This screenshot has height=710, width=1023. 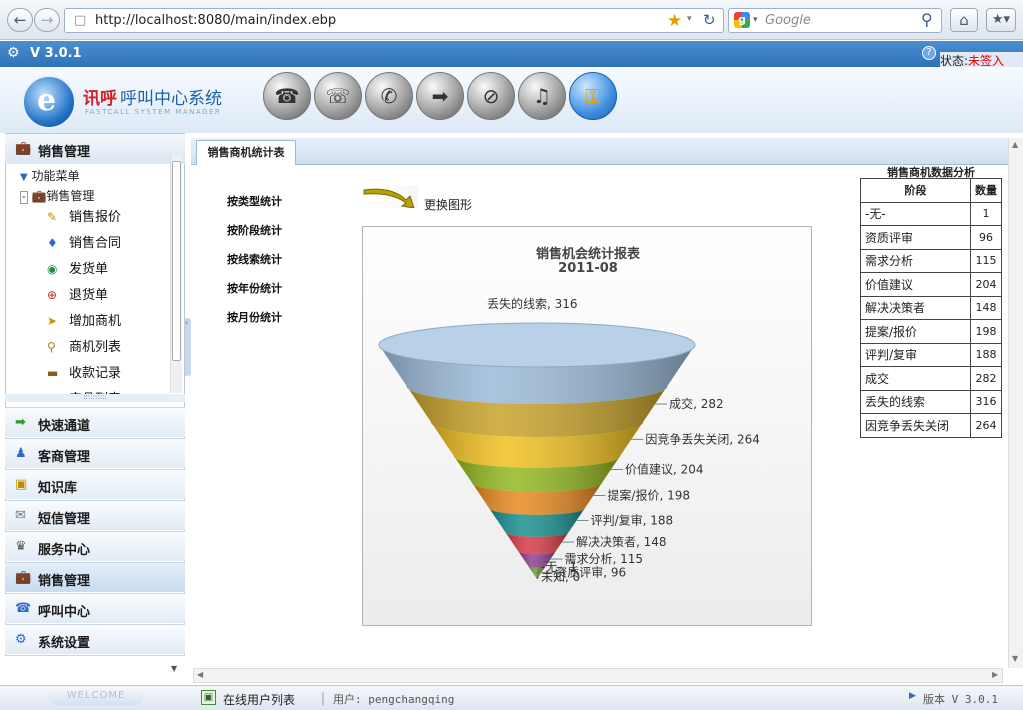 What do you see at coordinates (89, 295) in the screenshot?
I see `sidebar-item-label: 退货单` at bounding box center [89, 295].